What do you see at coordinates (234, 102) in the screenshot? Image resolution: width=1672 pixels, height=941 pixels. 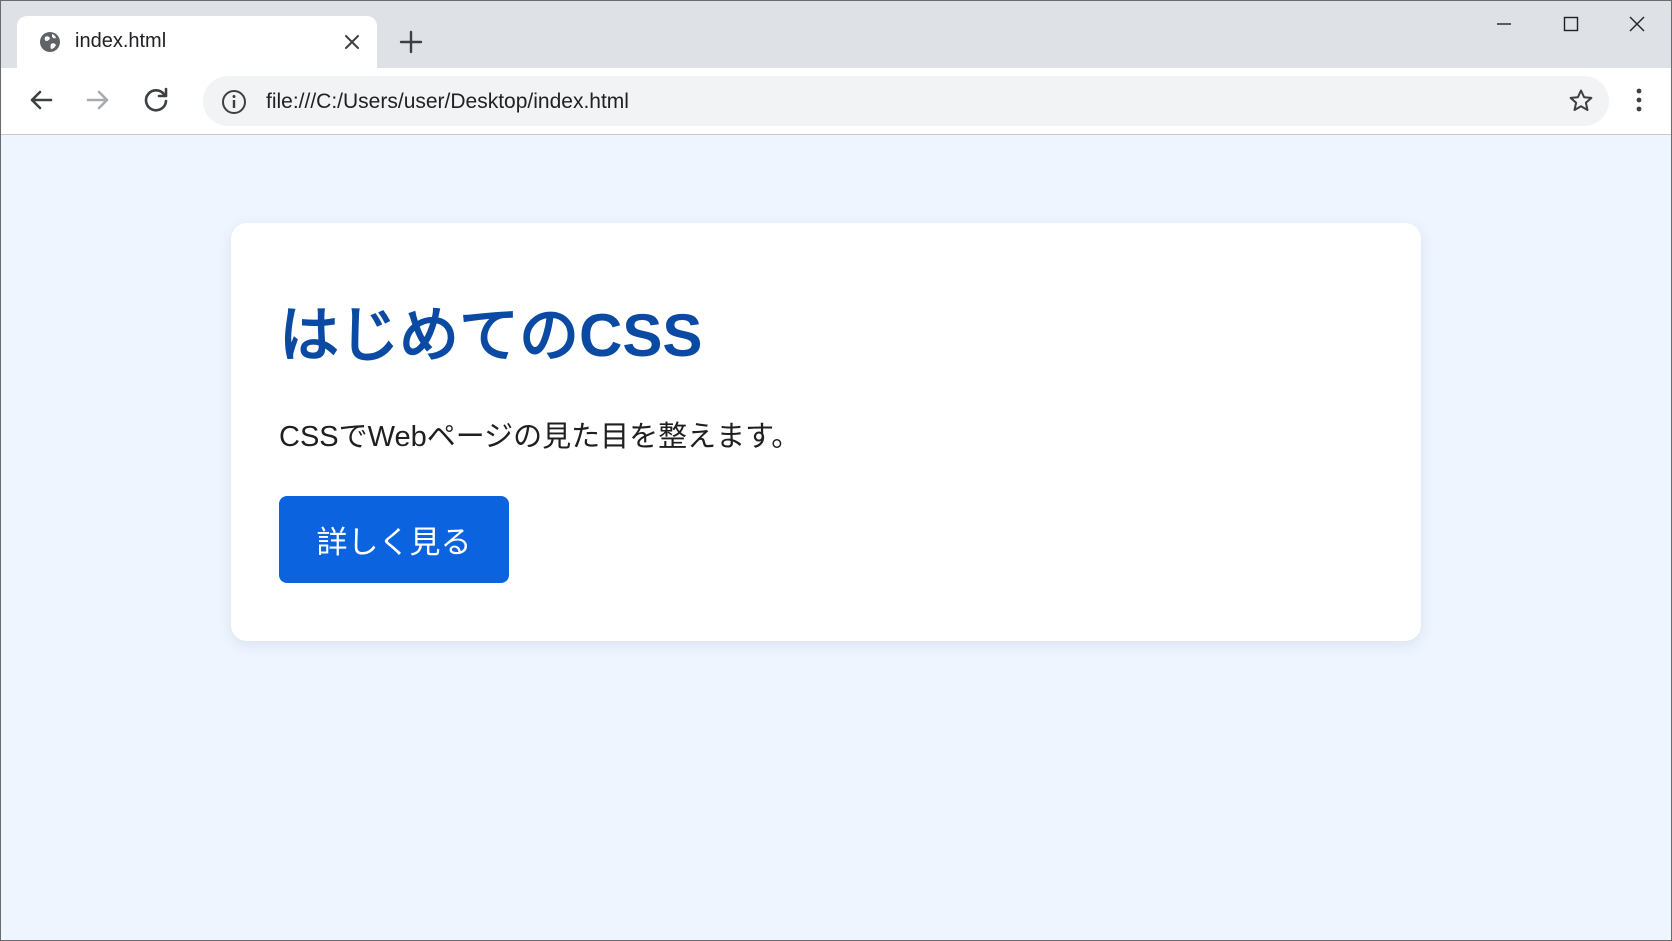 I see `info-icon` at bounding box center [234, 102].